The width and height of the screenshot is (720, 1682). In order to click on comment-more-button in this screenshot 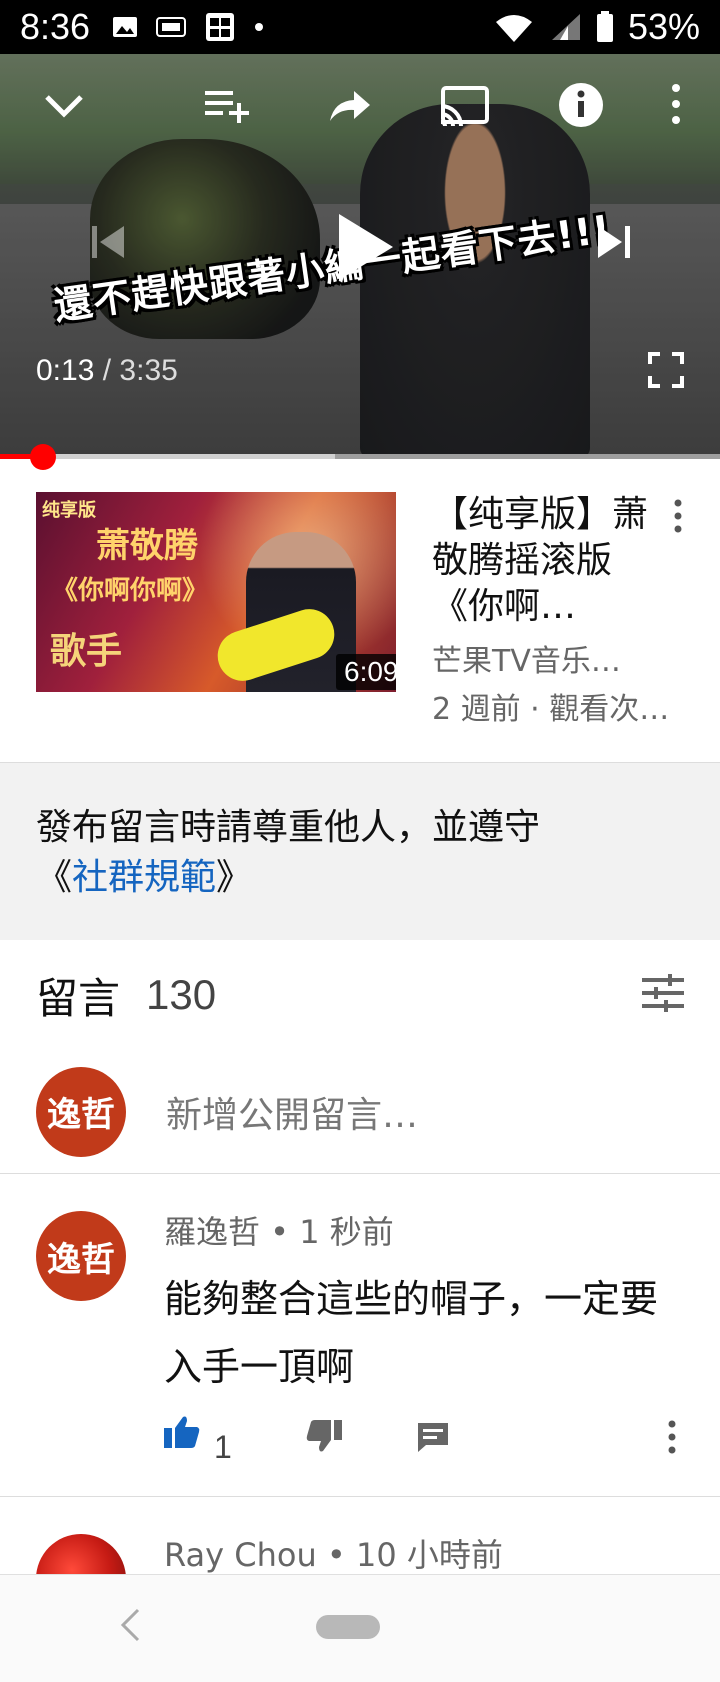, I will do `click(672, 1439)`.